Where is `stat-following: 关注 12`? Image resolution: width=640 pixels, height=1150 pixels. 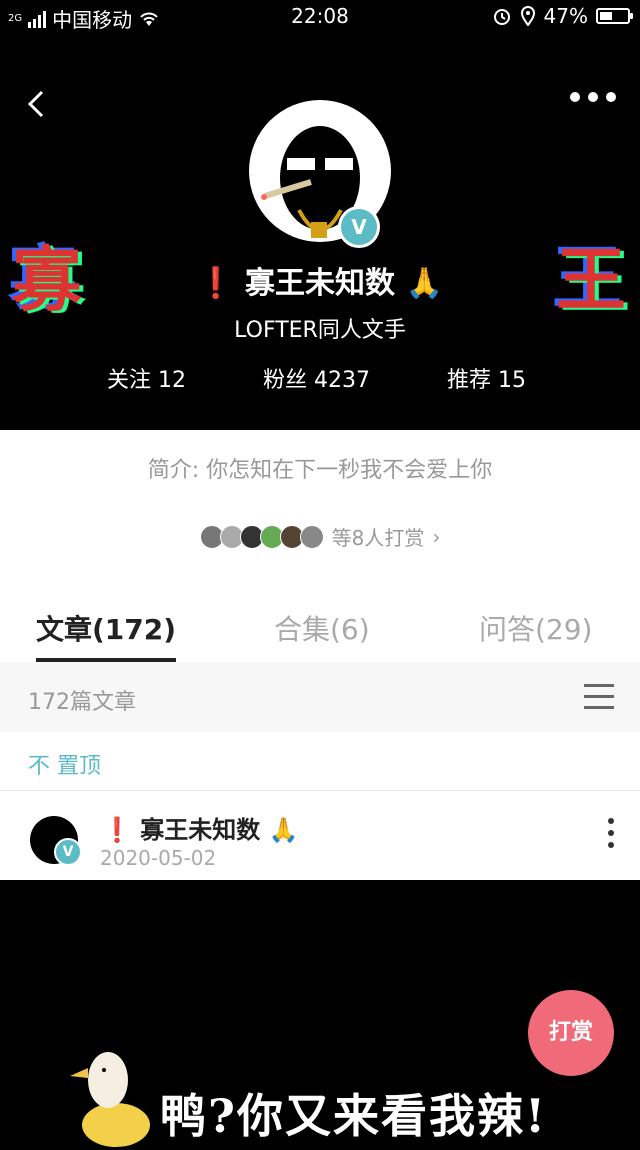 stat-following: 关注 12 is located at coordinates (146, 378).